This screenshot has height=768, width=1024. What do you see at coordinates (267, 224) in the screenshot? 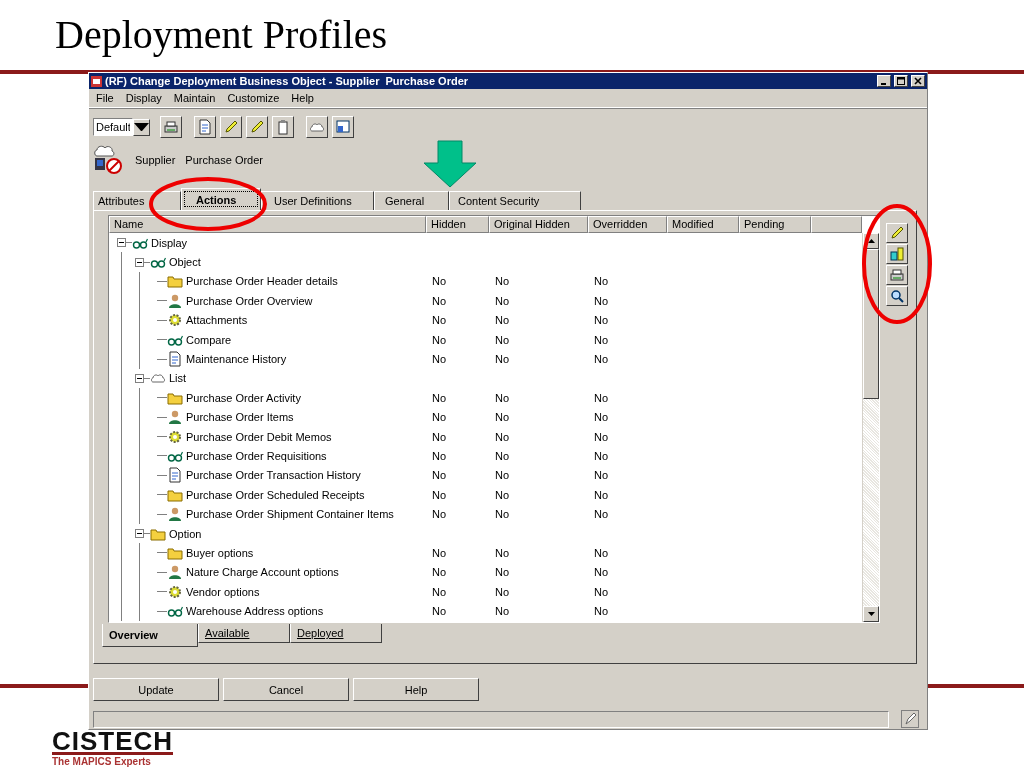
I see `column-header: Name` at bounding box center [267, 224].